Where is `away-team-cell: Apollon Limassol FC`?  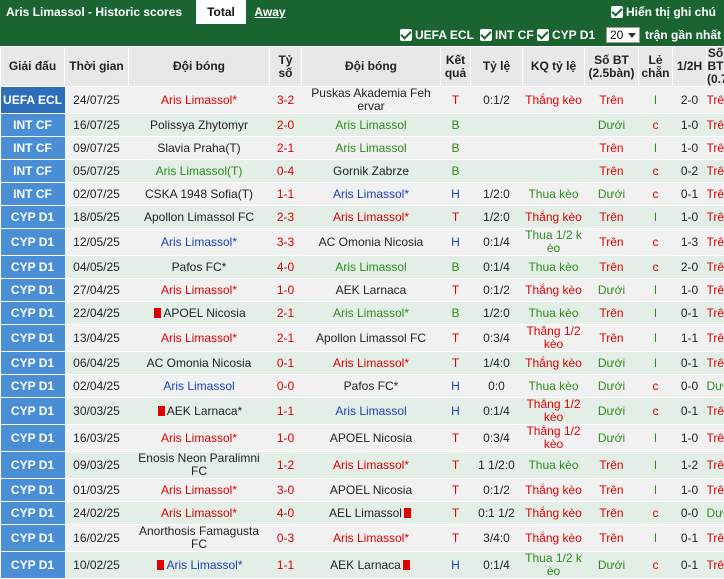 away-team-cell: Apollon Limassol FC is located at coordinates (371, 338).